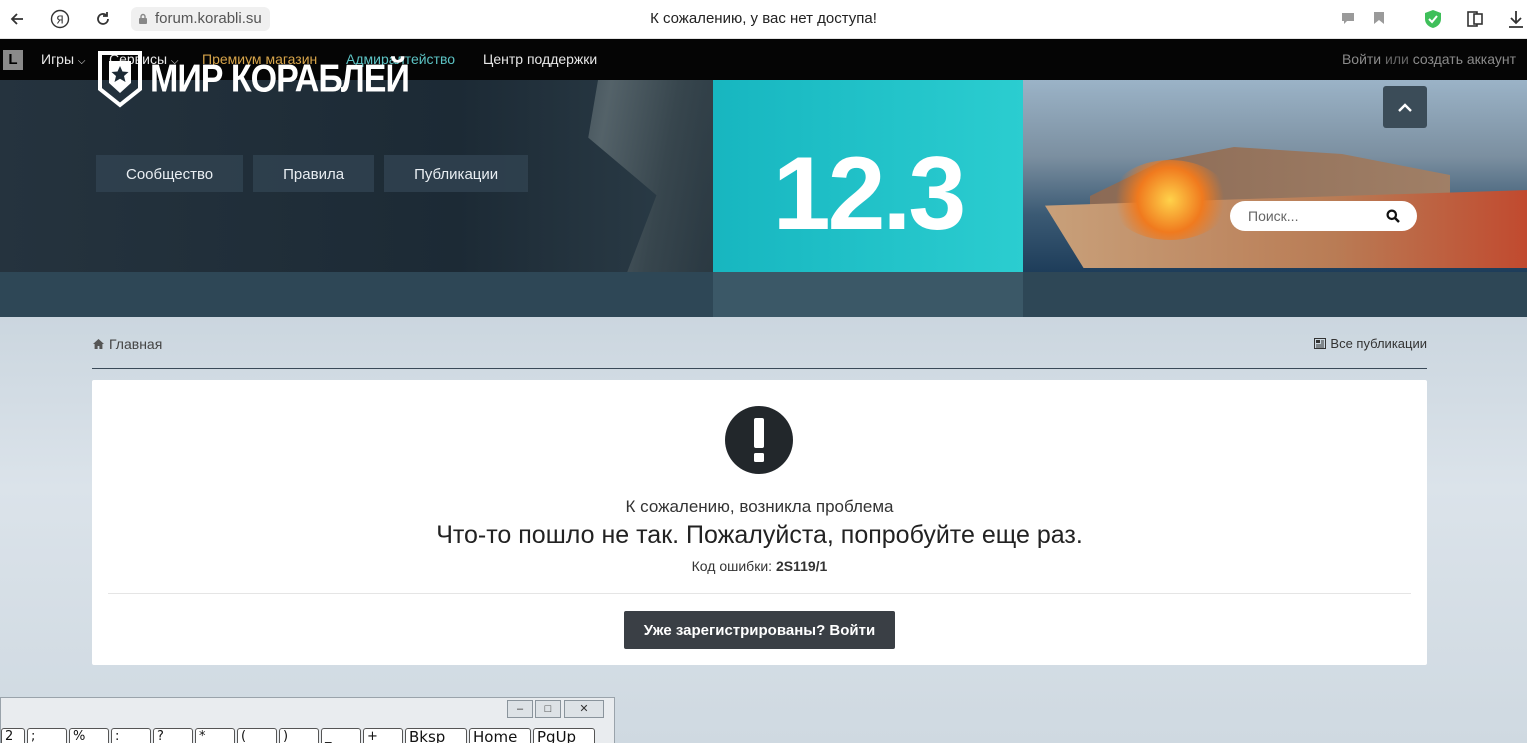 This screenshot has height=743, width=1527. Describe the element at coordinates (759, 352) in the screenshot. I see `breadcrumb: Главная Все публикации` at that location.